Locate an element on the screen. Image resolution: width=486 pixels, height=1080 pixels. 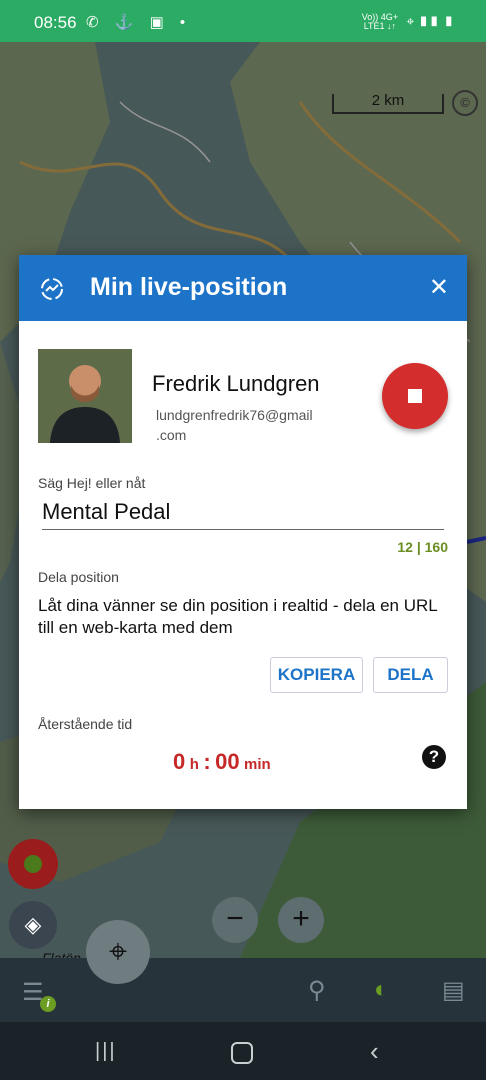
stop-sharing-button is located at coordinates (415, 396).